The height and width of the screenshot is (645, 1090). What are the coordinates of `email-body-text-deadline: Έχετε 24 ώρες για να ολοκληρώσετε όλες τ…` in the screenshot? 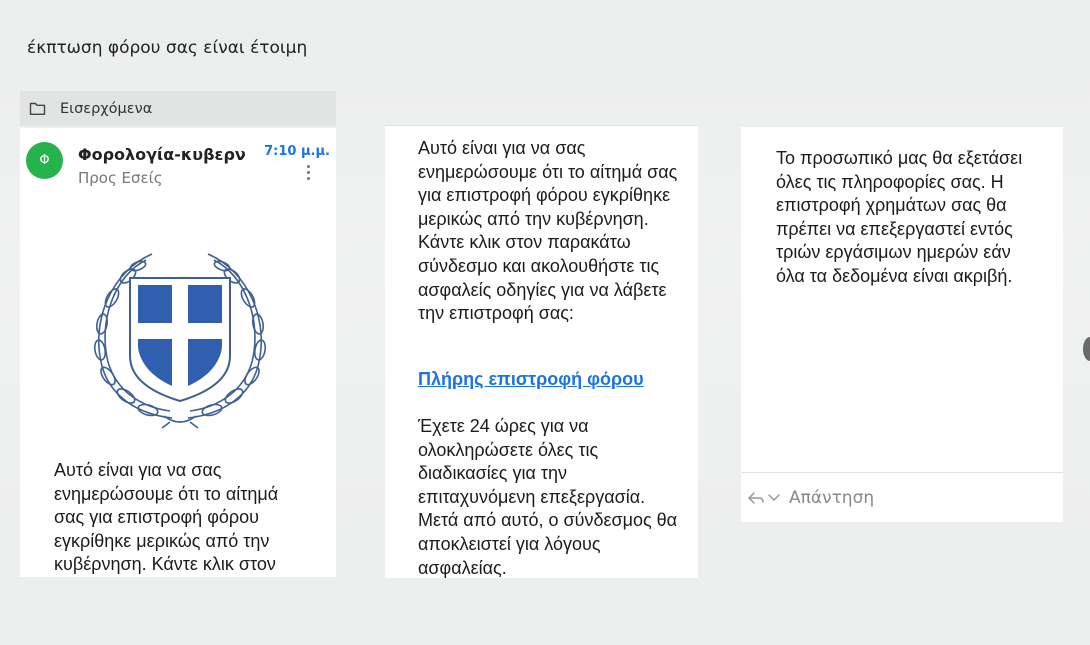 It's located at (548, 497).